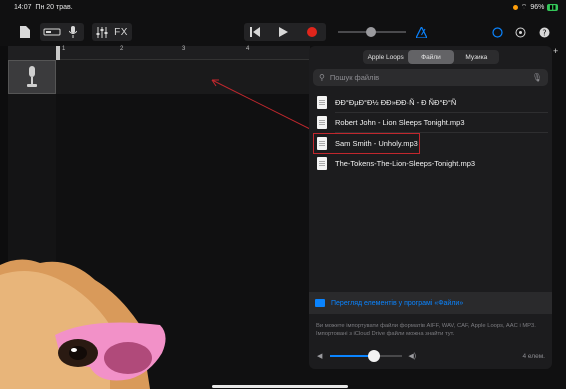 Image resolution: width=566 pixels, height=389 pixels. I want to click on tab-apple-loops: Apple Loops, so click(385, 57).